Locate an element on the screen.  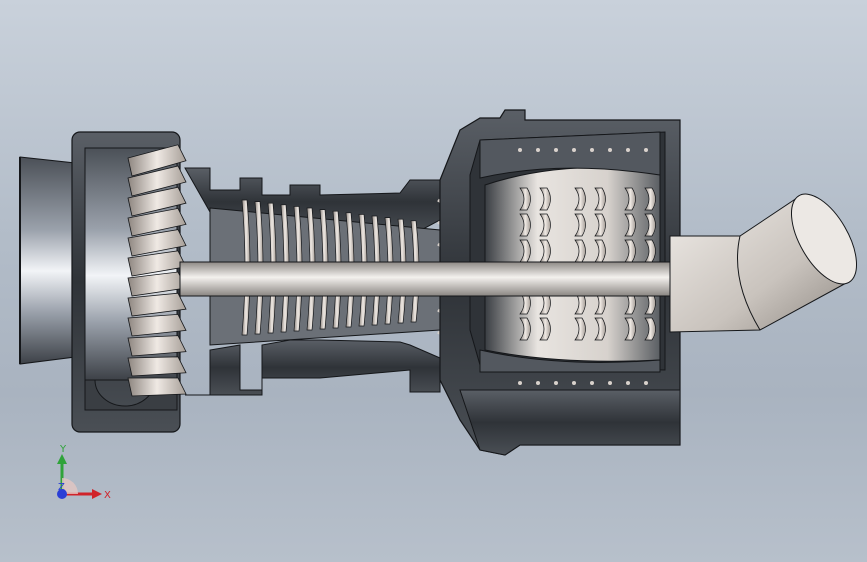
y-axis-arrow-icon is located at coordinates (62, 459).